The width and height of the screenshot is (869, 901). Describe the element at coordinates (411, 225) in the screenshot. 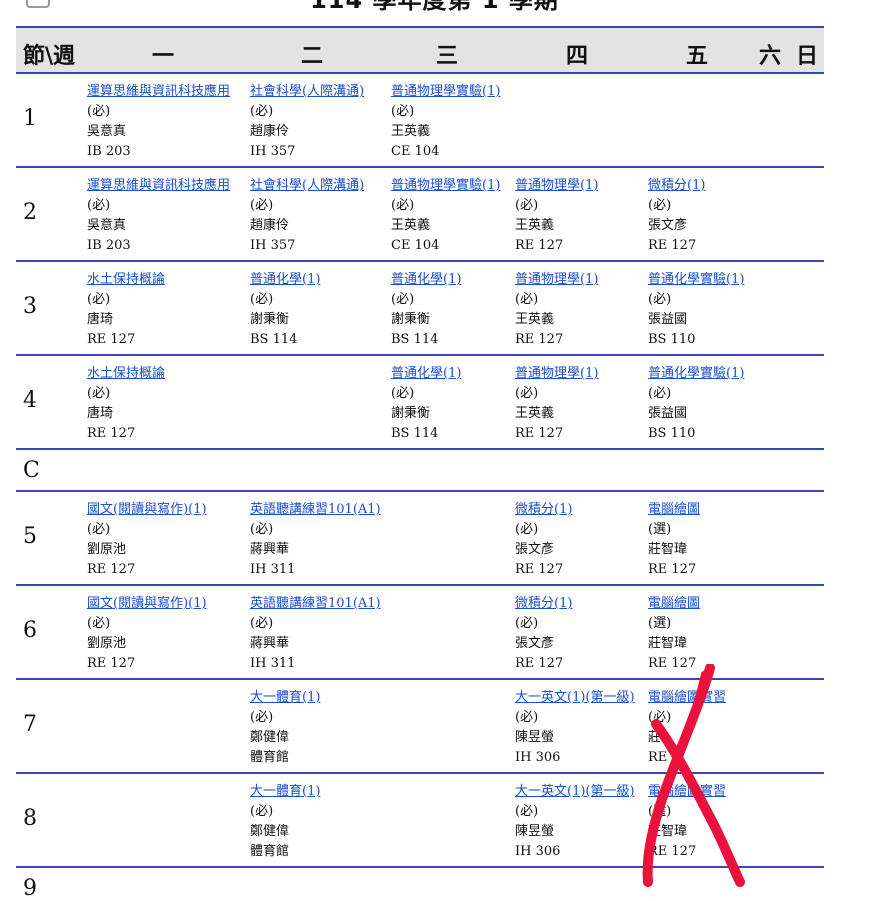

I see `teacher-name: 王英義` at that location.